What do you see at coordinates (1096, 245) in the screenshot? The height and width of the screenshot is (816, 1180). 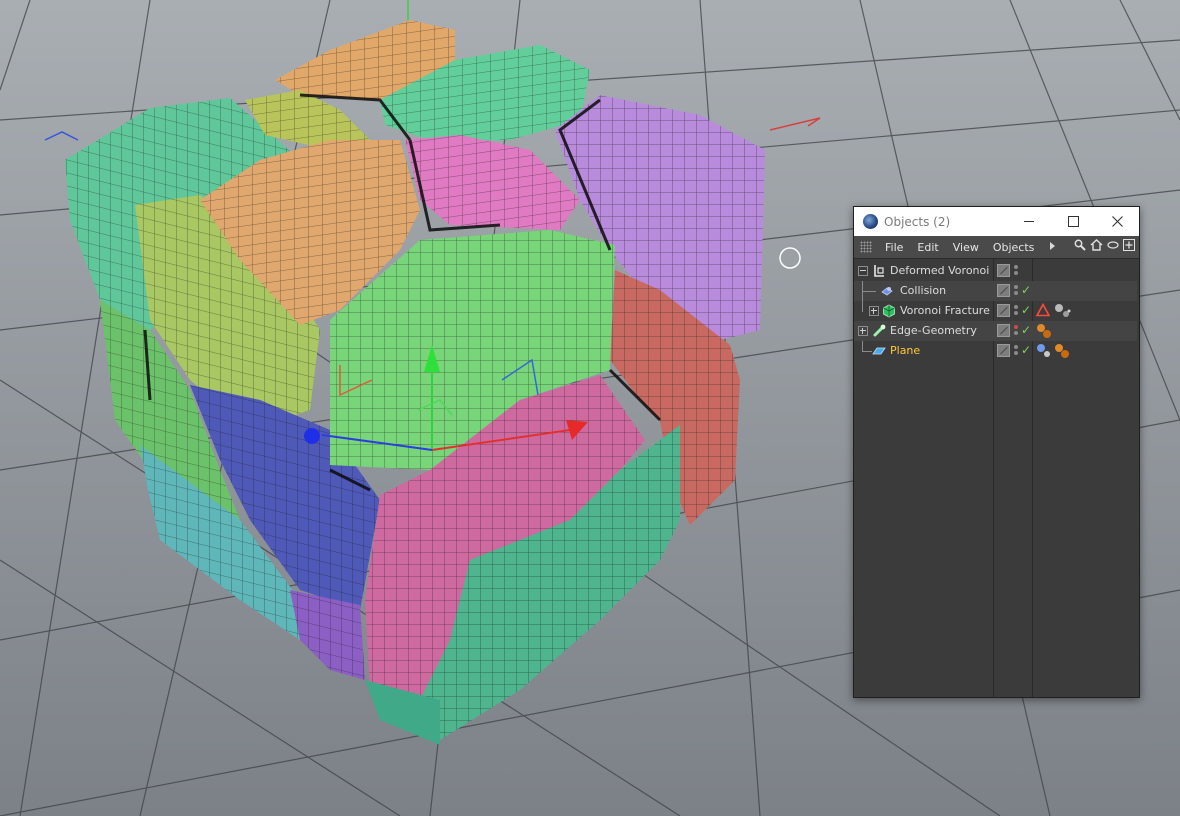 I see `home-icon` at bounding box center [1096, 245].